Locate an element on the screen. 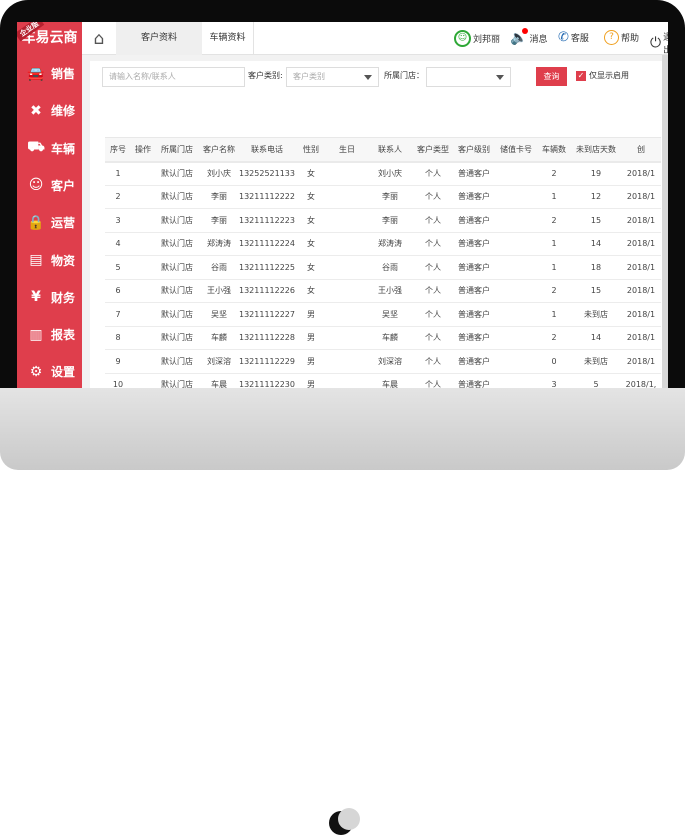 The width and height of the screenshot is (685, 835). table-row: 2 默认门店 李丽 13211112222 女李丽 个人 普通客户 1 12 2018/1 is located at coordinates (383, 197).